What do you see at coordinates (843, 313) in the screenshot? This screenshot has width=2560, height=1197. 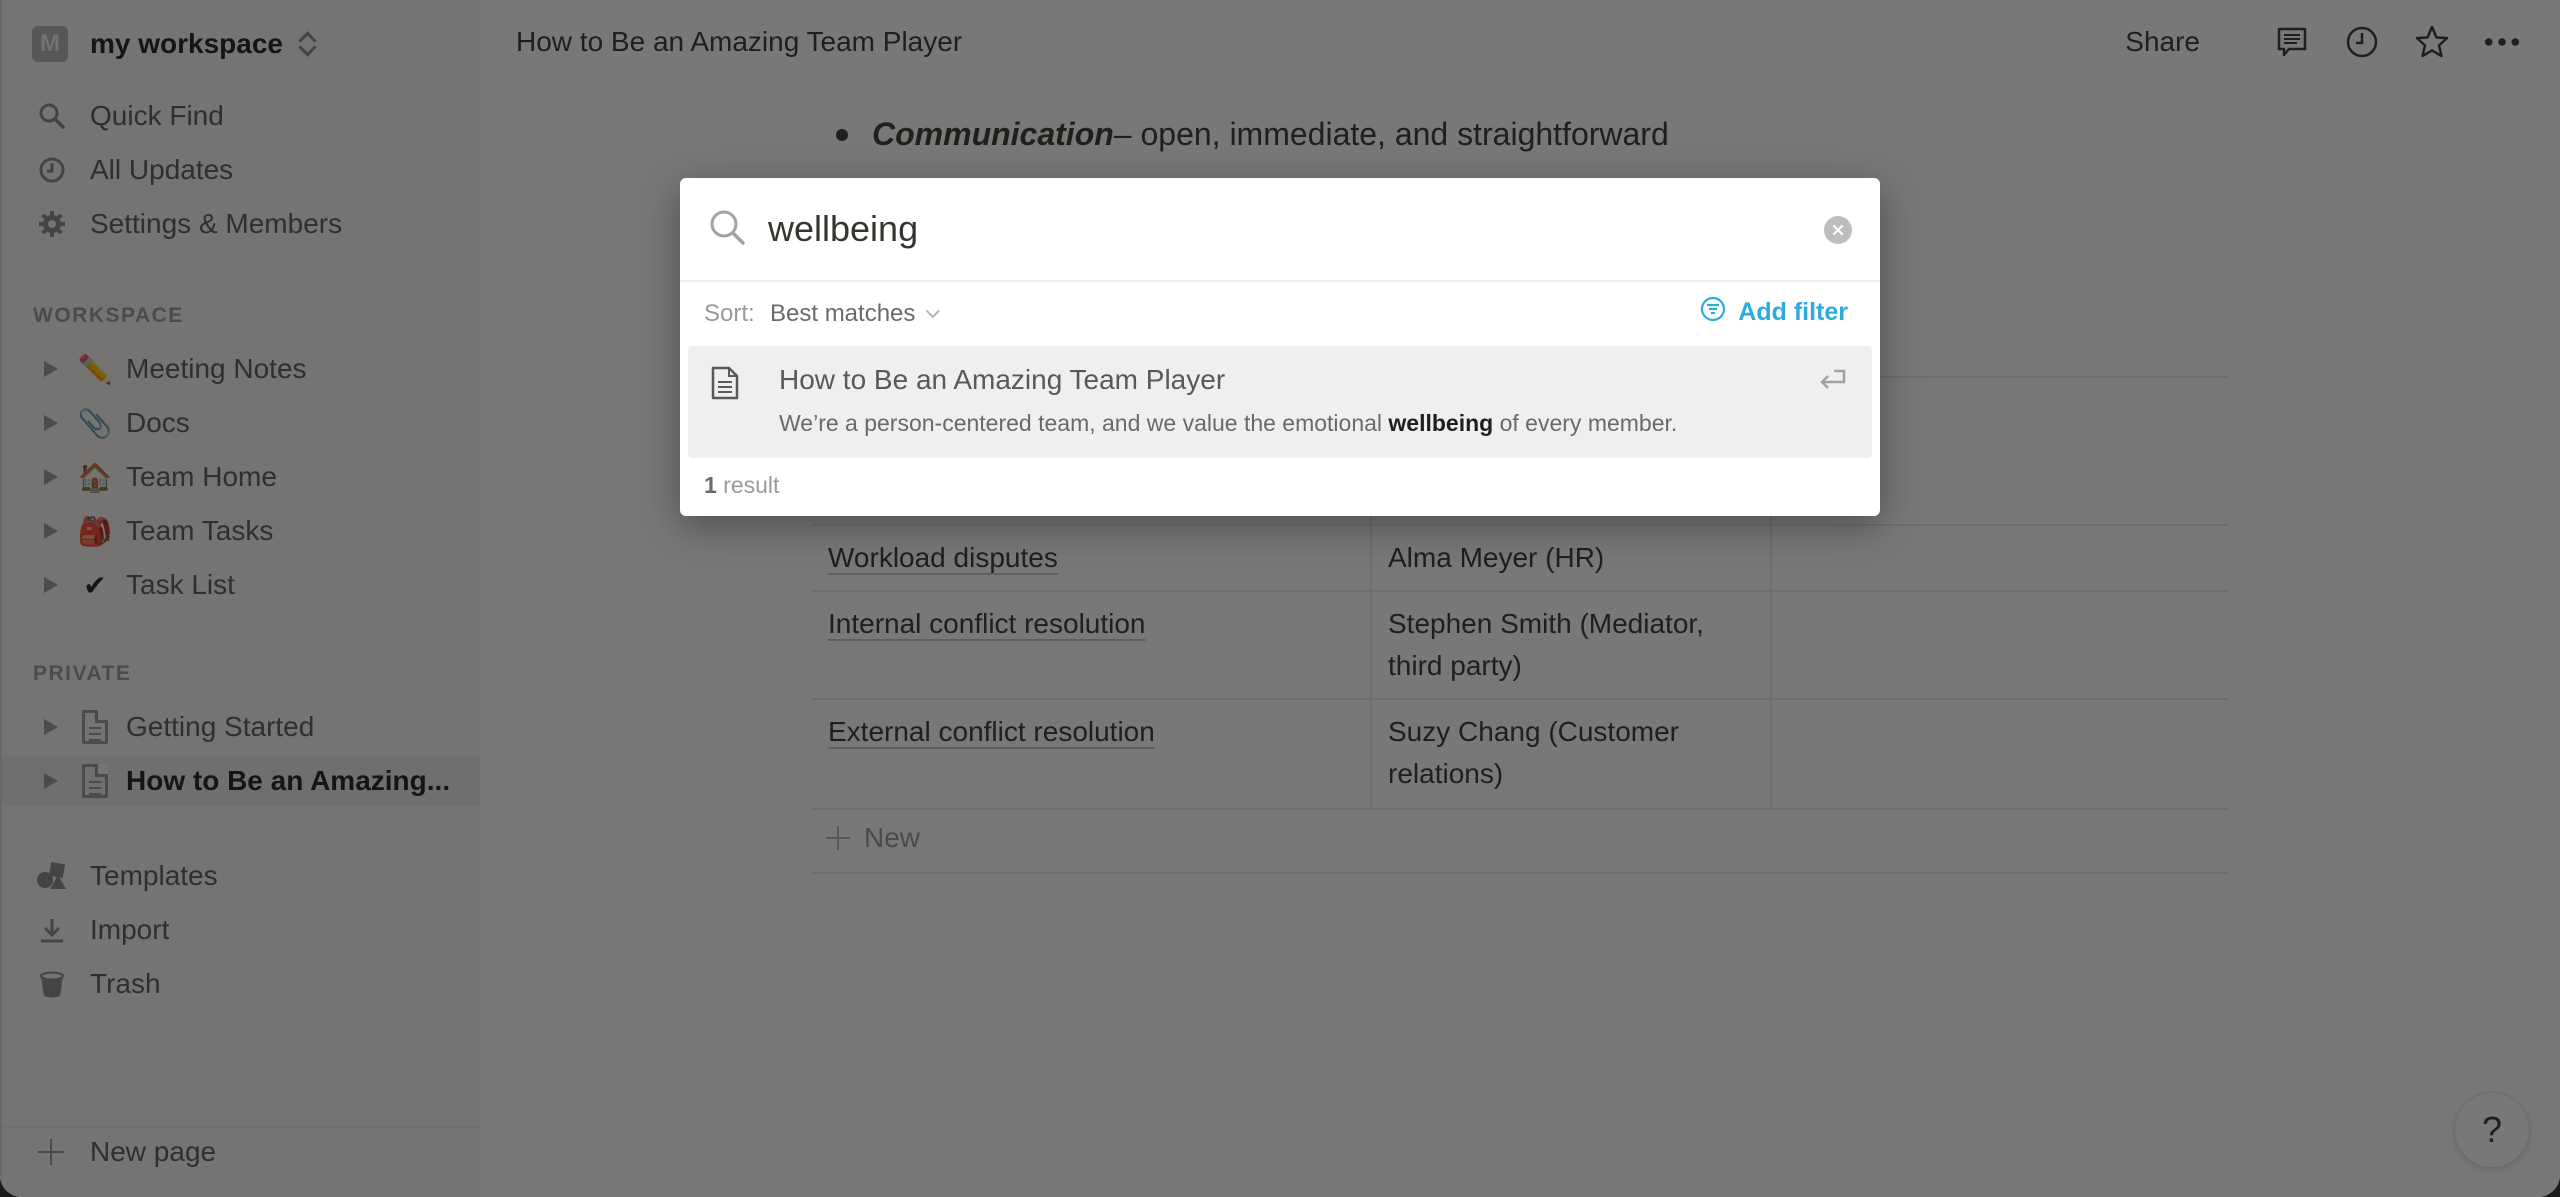 I see `sort-value: Best matches` at bounding box center [843, 313].